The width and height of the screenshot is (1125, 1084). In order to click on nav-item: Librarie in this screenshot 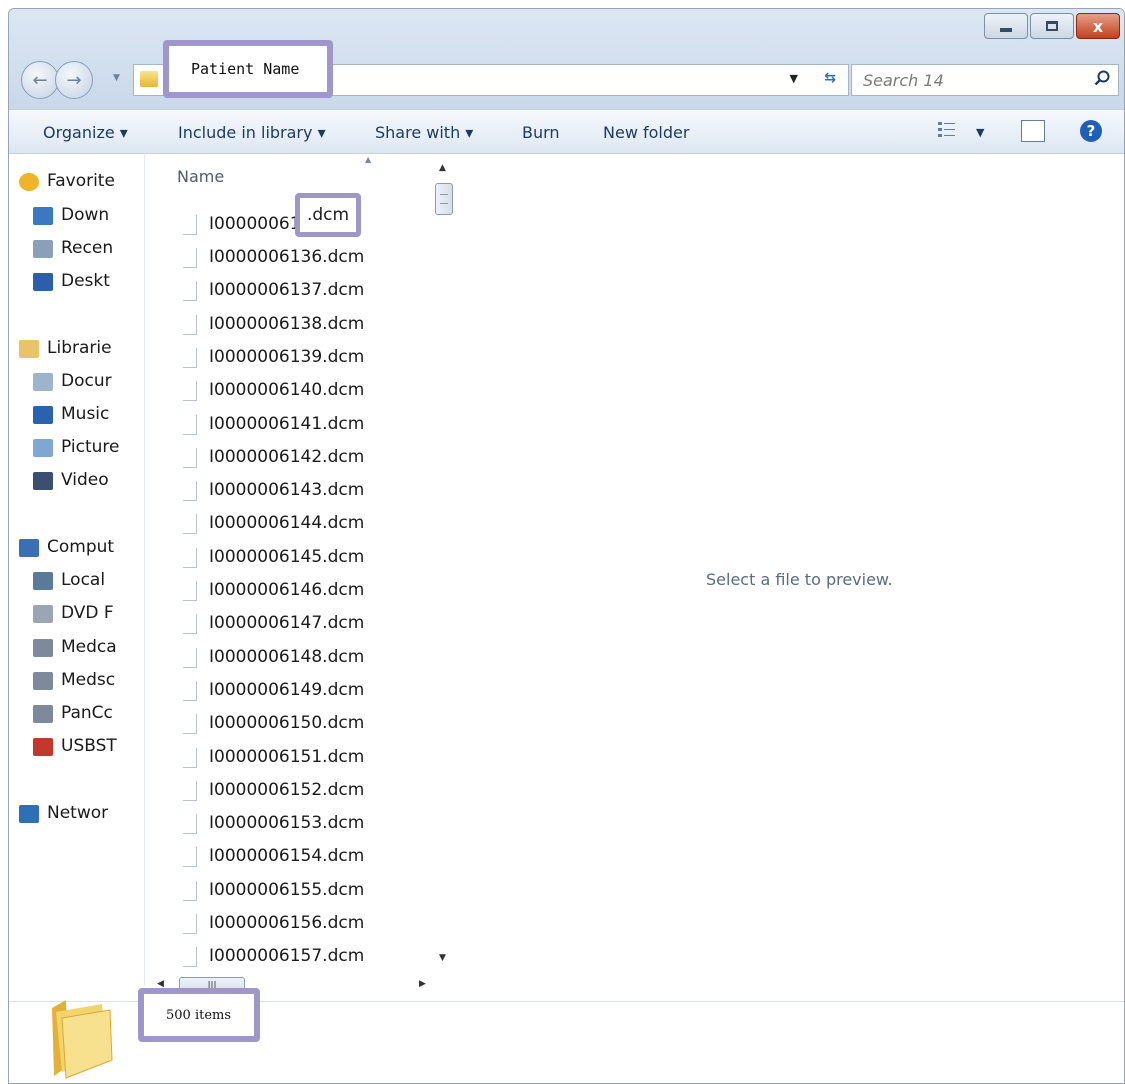, I will do `click(82, 350)`.